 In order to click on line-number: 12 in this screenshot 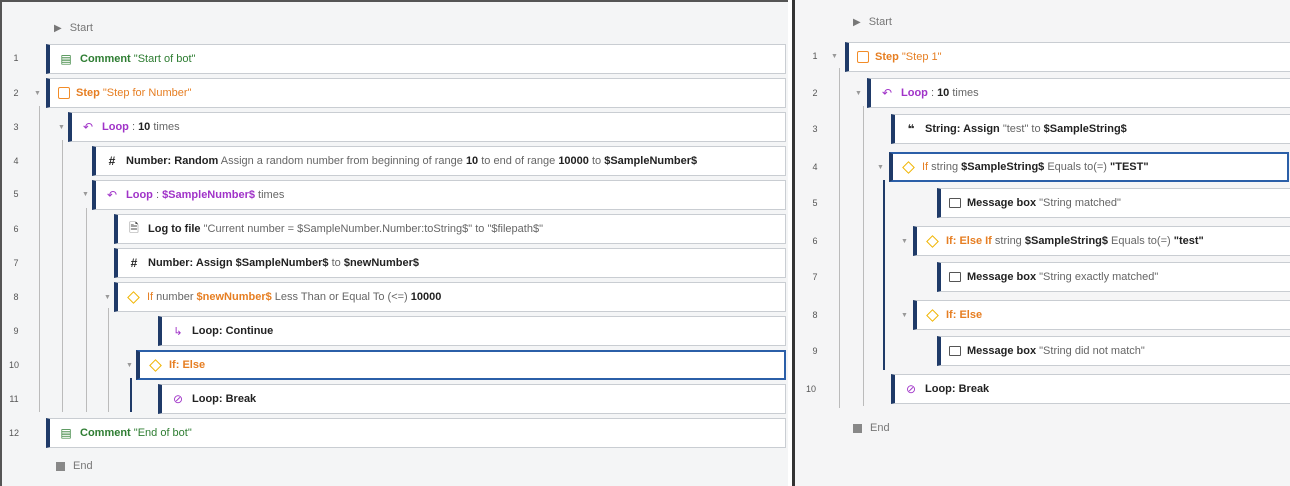, I will do `click(13, 433)`.